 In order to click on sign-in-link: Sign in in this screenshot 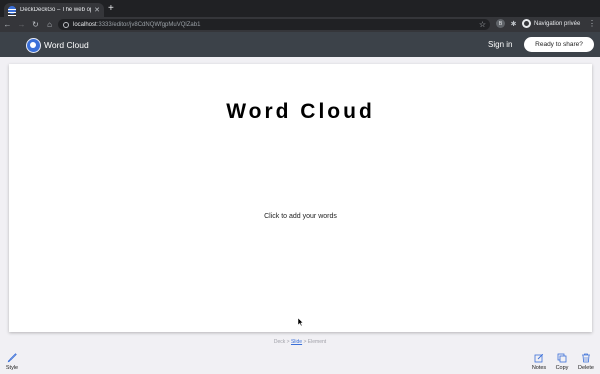, I will do `click(500, 44)`.